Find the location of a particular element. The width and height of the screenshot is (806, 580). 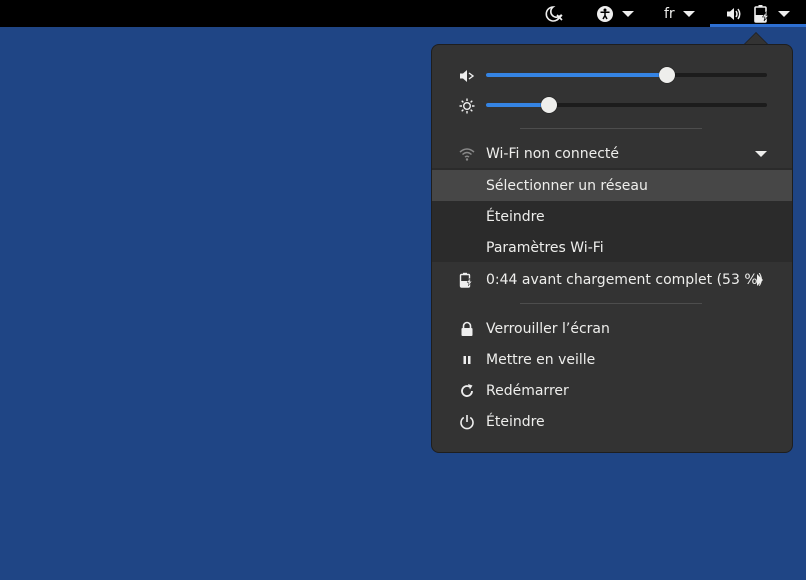

wifi-status-label: Wi-Fi non connecté is located at coordinates (553, 153).